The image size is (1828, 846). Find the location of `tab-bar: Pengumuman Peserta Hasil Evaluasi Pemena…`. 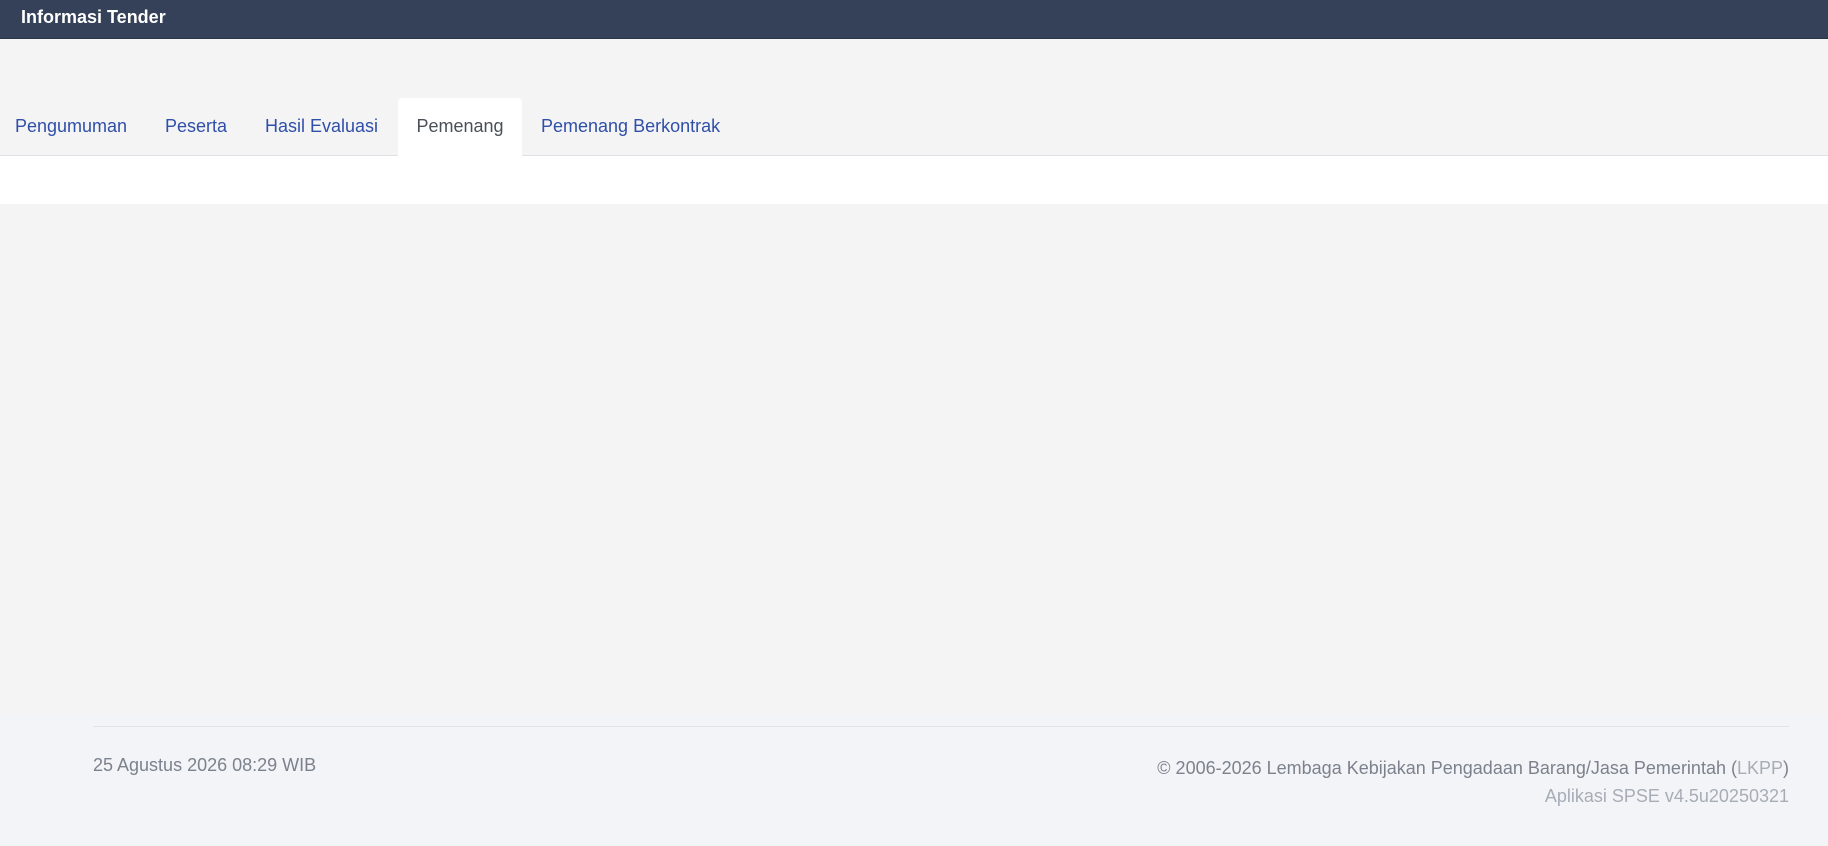

tab-bar: Pengumuman Peserta Hasil Evaluasi Pemena… is located at coordinates (914, 127).